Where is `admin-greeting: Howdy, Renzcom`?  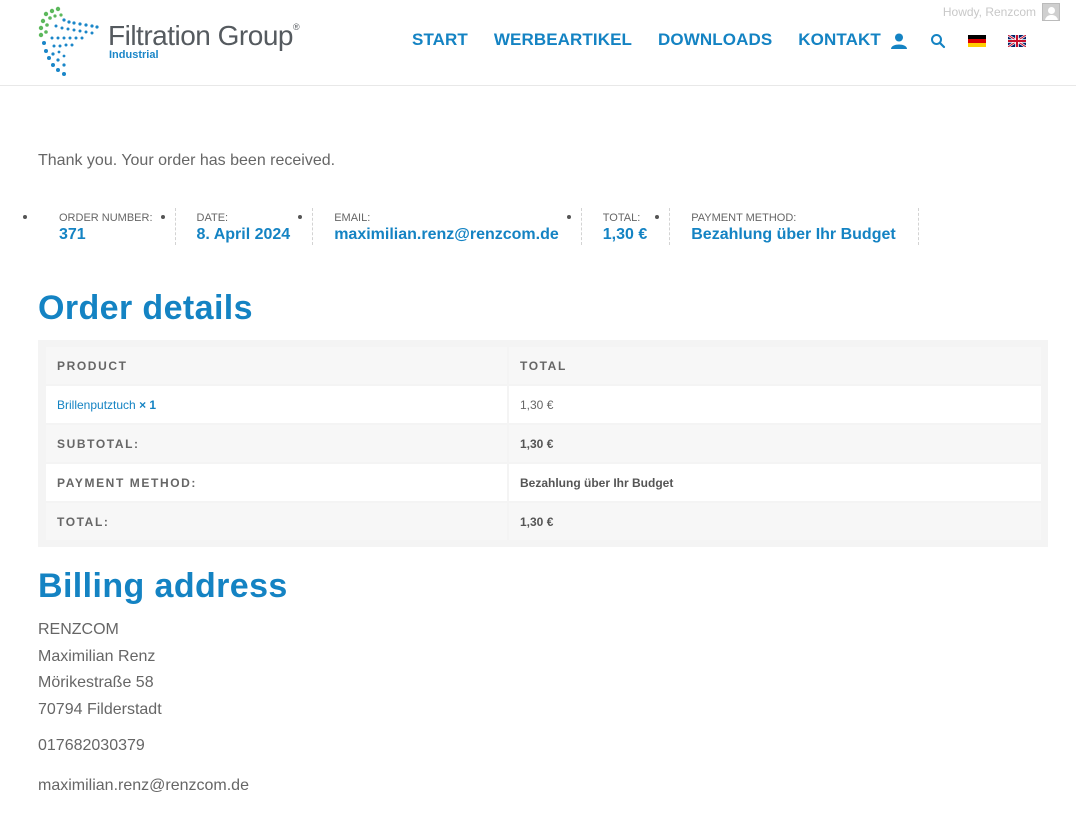 admin-greeting: Howdy, Renzcom is located at coordinates (989, 12).